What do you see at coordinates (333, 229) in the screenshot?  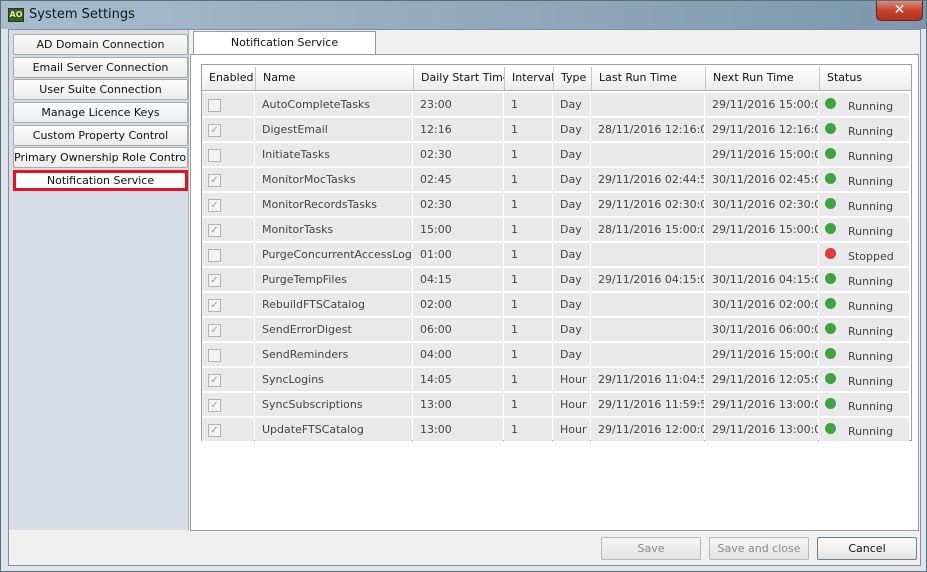 I see `name-cell: MonitorTasks` at bounding box center [333, 229].